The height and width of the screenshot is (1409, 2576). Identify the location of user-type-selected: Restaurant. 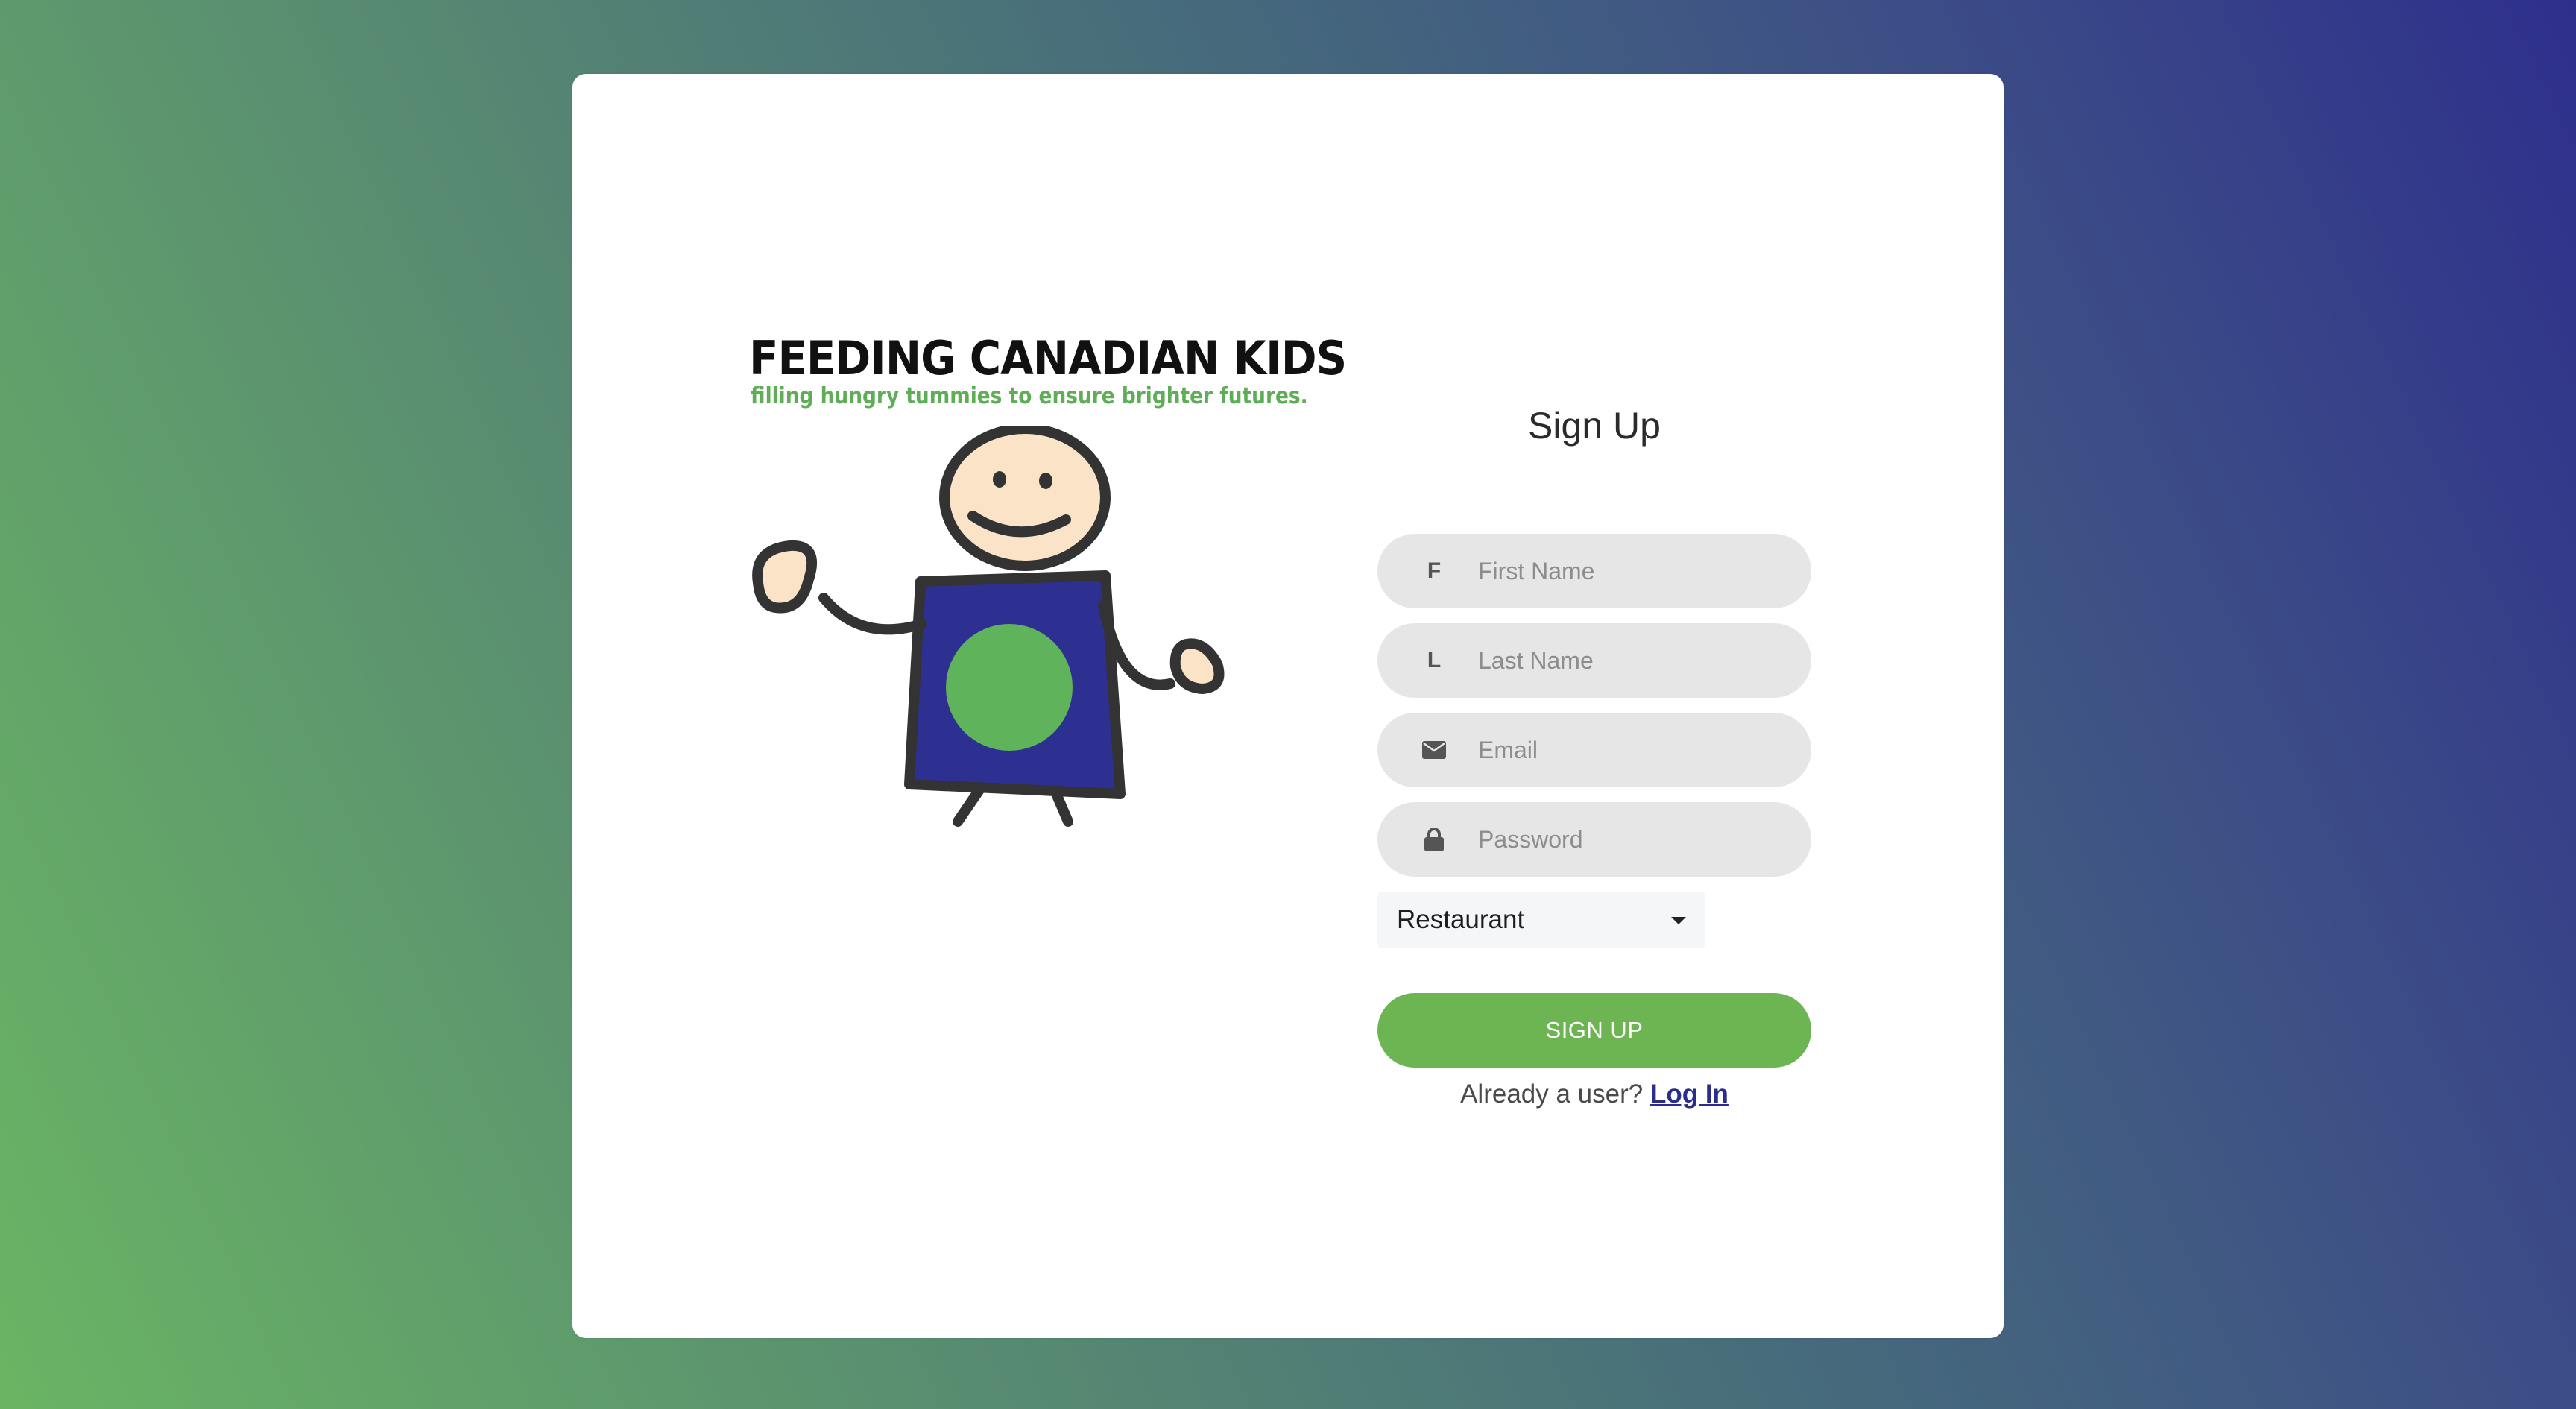
(1461, 920).